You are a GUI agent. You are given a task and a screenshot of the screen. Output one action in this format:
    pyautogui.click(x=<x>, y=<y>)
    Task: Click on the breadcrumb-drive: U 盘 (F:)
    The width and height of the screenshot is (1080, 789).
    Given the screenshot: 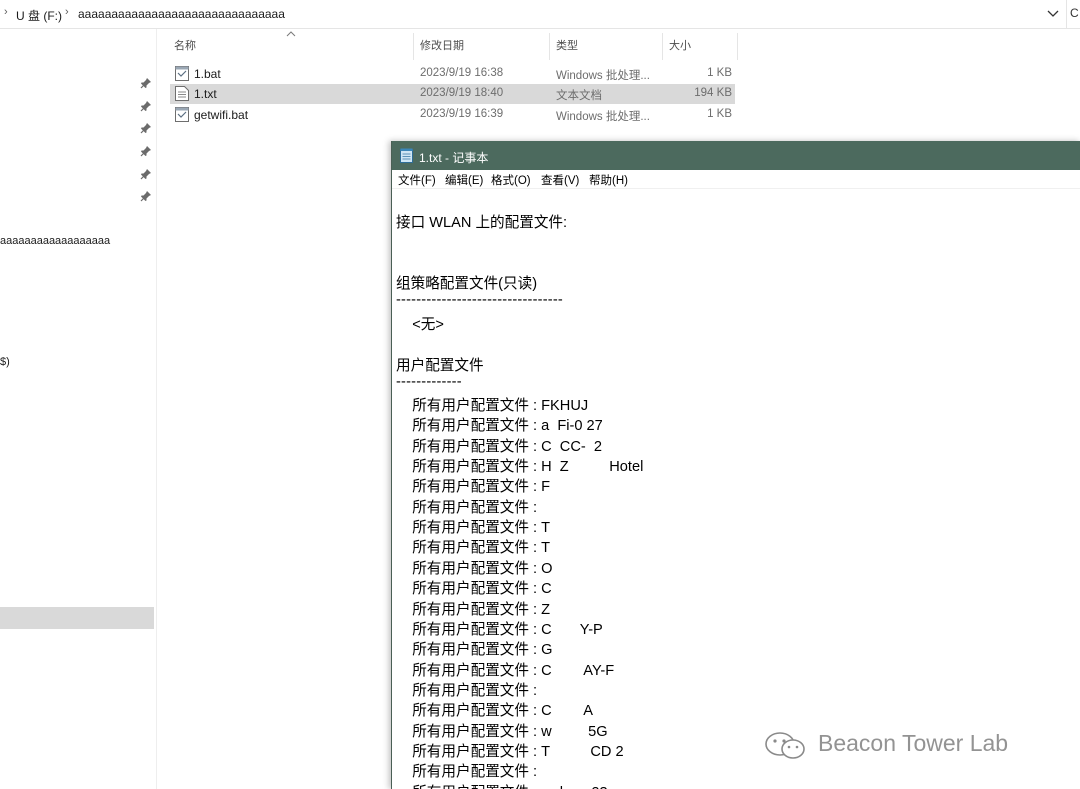 What is the action you would take?
    pyautogui.click(x=39, y=15)
    